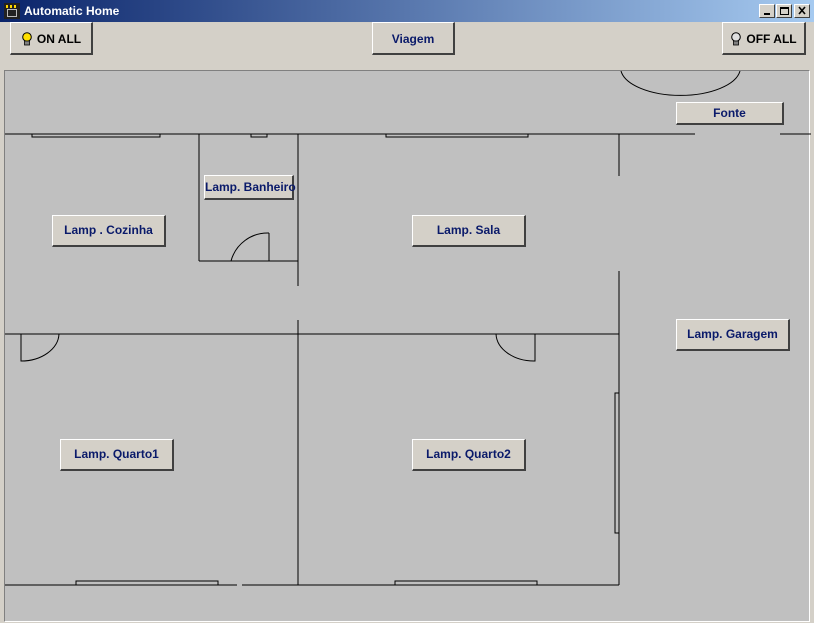 The width and height of the screenshot is (814, 623). I want to click on on-all-button: ON ALL, so click(51, 38).